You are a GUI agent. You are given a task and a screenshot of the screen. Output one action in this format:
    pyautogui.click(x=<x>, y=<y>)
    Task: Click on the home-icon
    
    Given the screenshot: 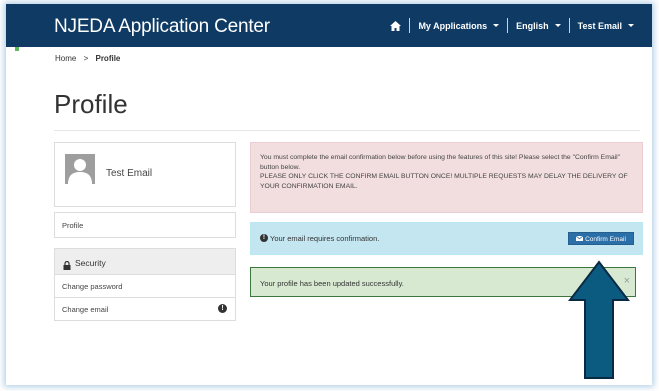 What is the action you would take?
    pyautogui.click(x=396, y=25)
    